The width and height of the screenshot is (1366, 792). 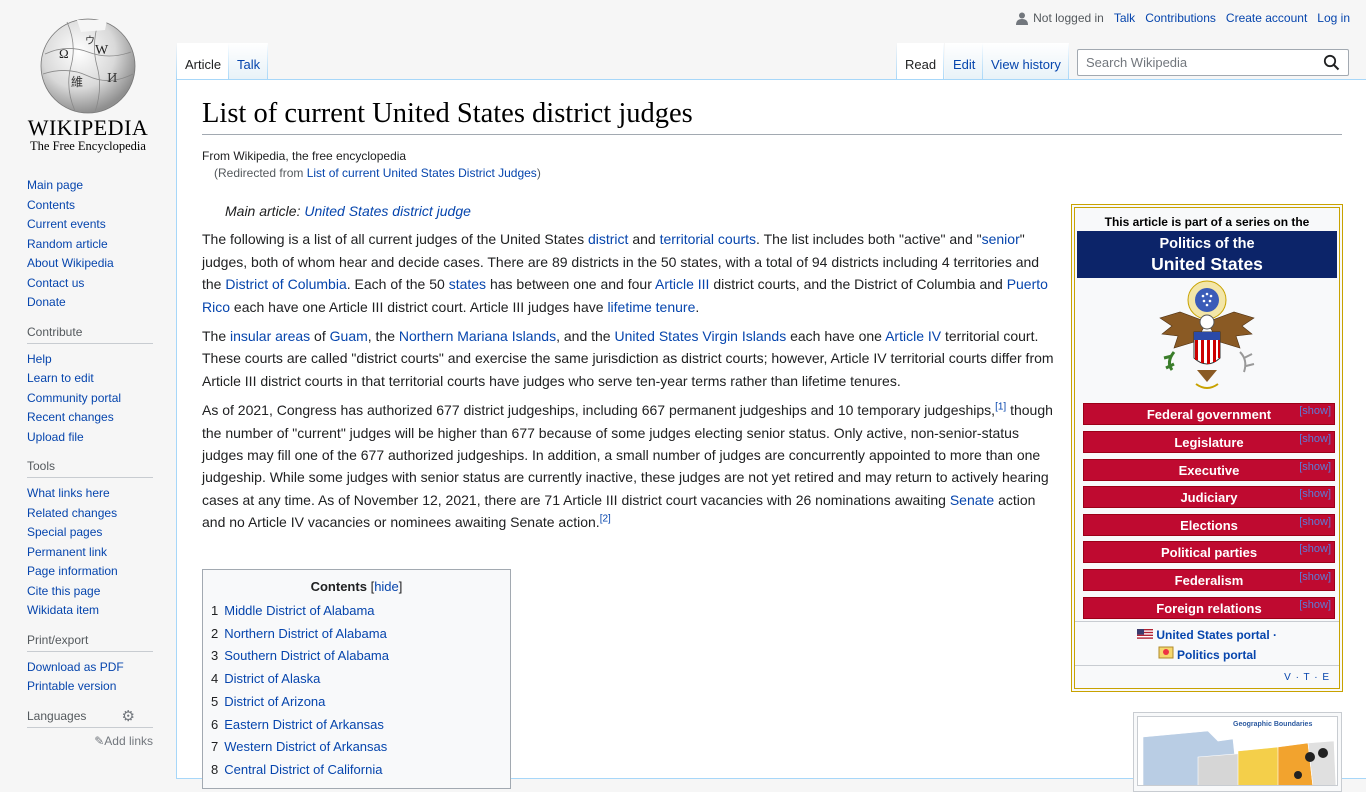 I want to click on toc-item: 7 Western District of Arkansas, so click(x=356, y=747).